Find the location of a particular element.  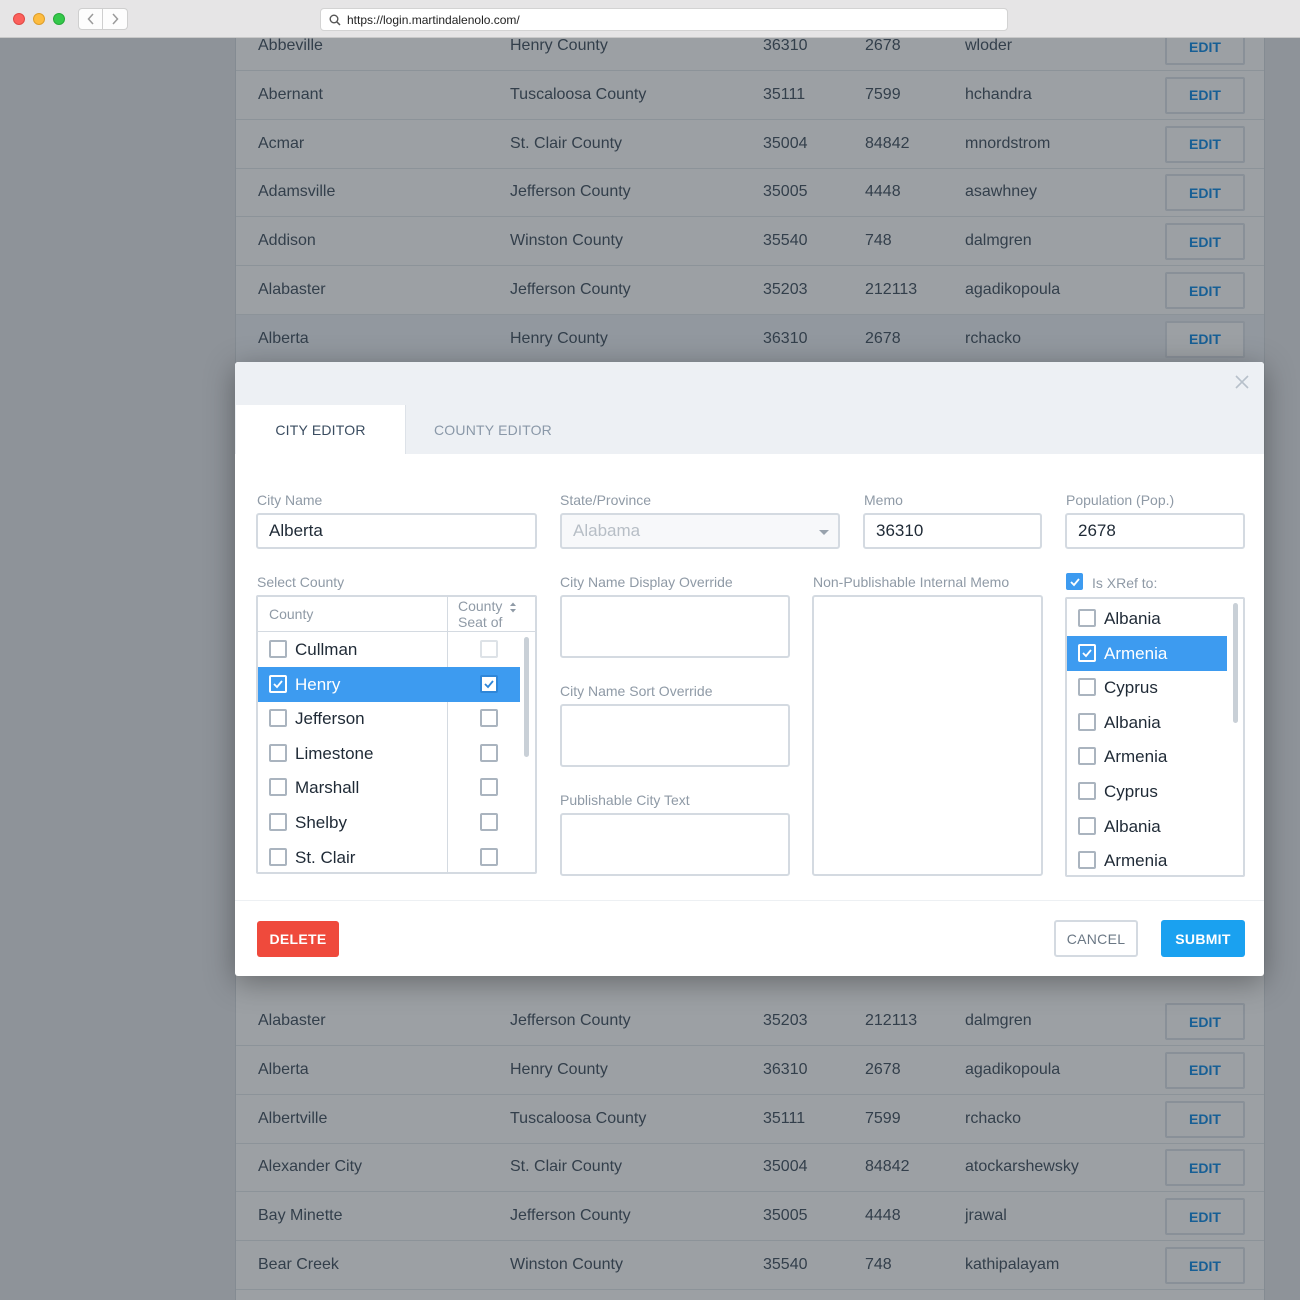

population-label: Population (Pop.) is located at coordinates (1120, 500).